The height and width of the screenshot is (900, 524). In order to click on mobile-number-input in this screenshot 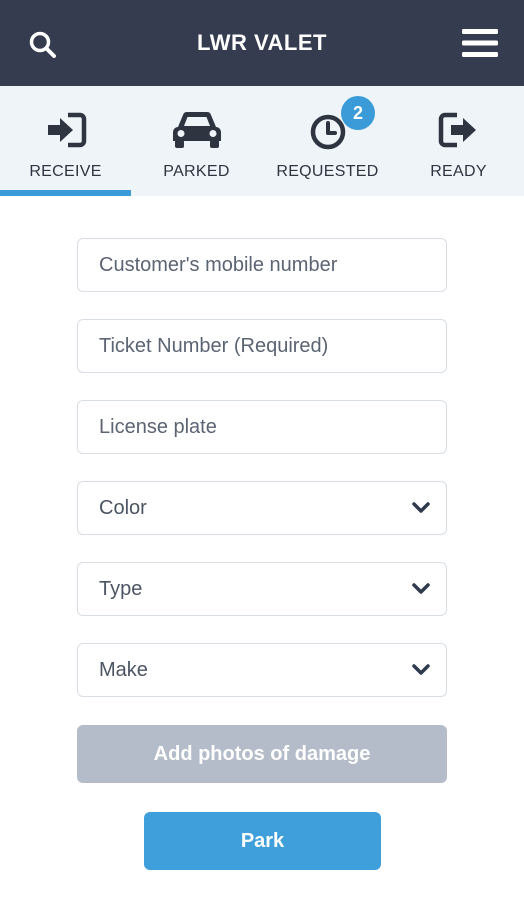, I will do `click(262, 265)`.